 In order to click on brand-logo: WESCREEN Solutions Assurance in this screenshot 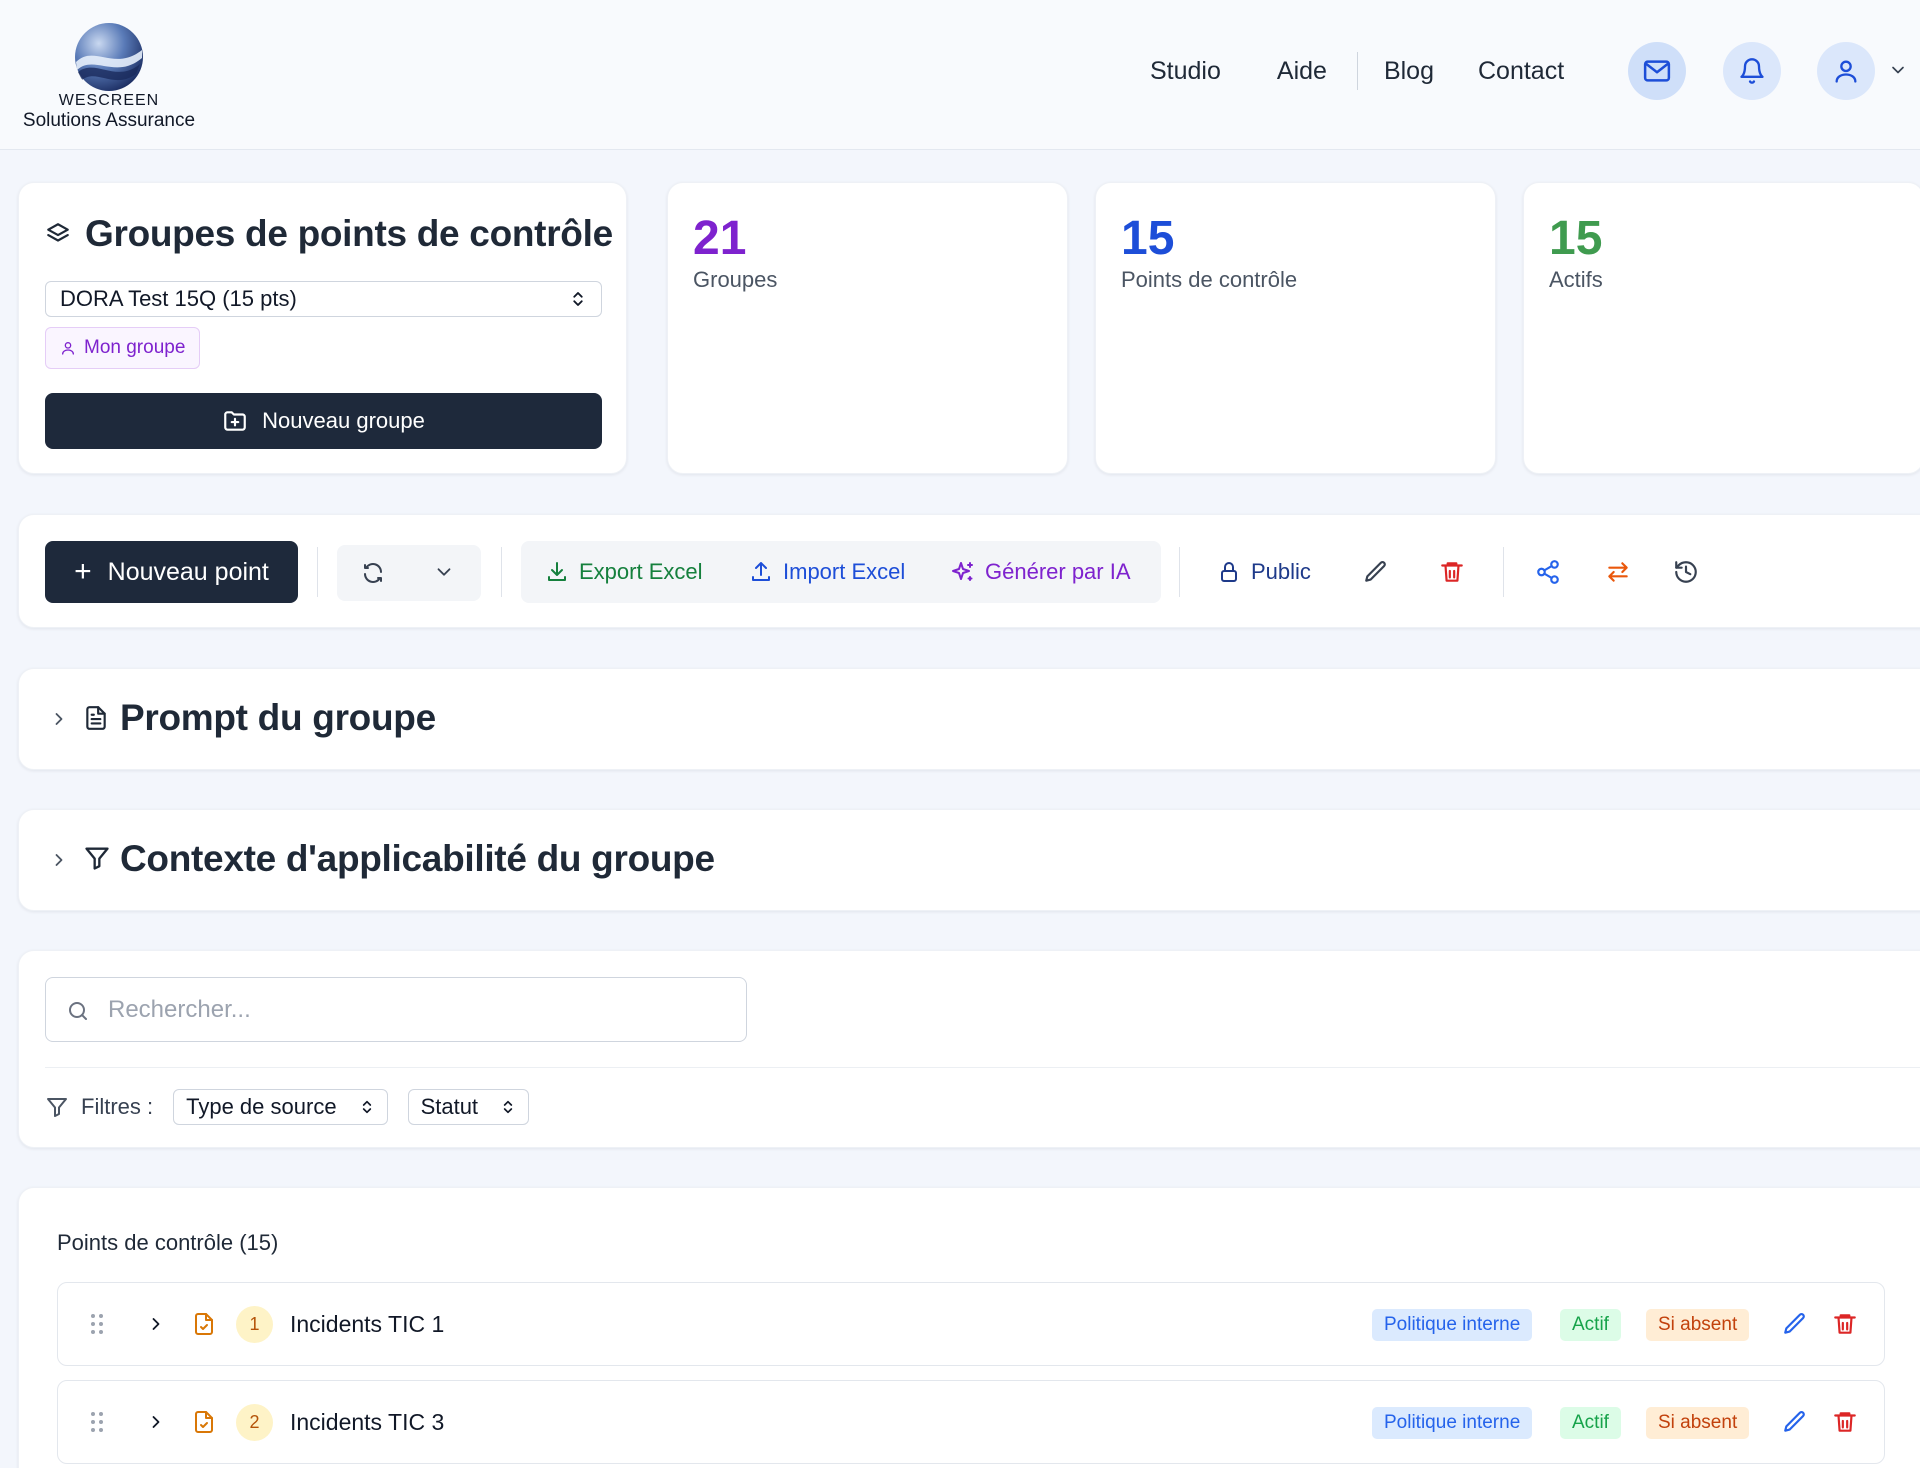, I will do `click(109, 77)`.